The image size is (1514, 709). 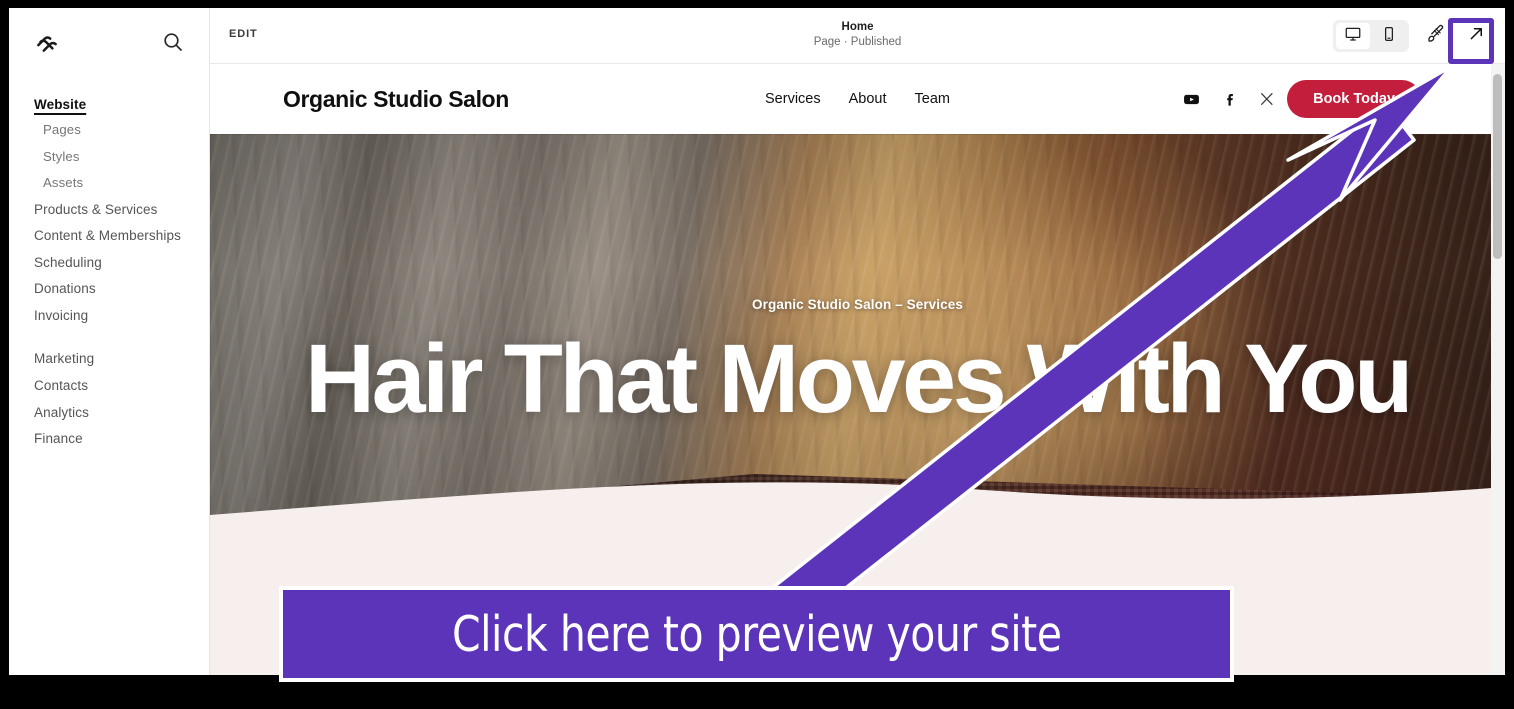 I want to click on paintbrush-icon, so click(x=1436, y=36).